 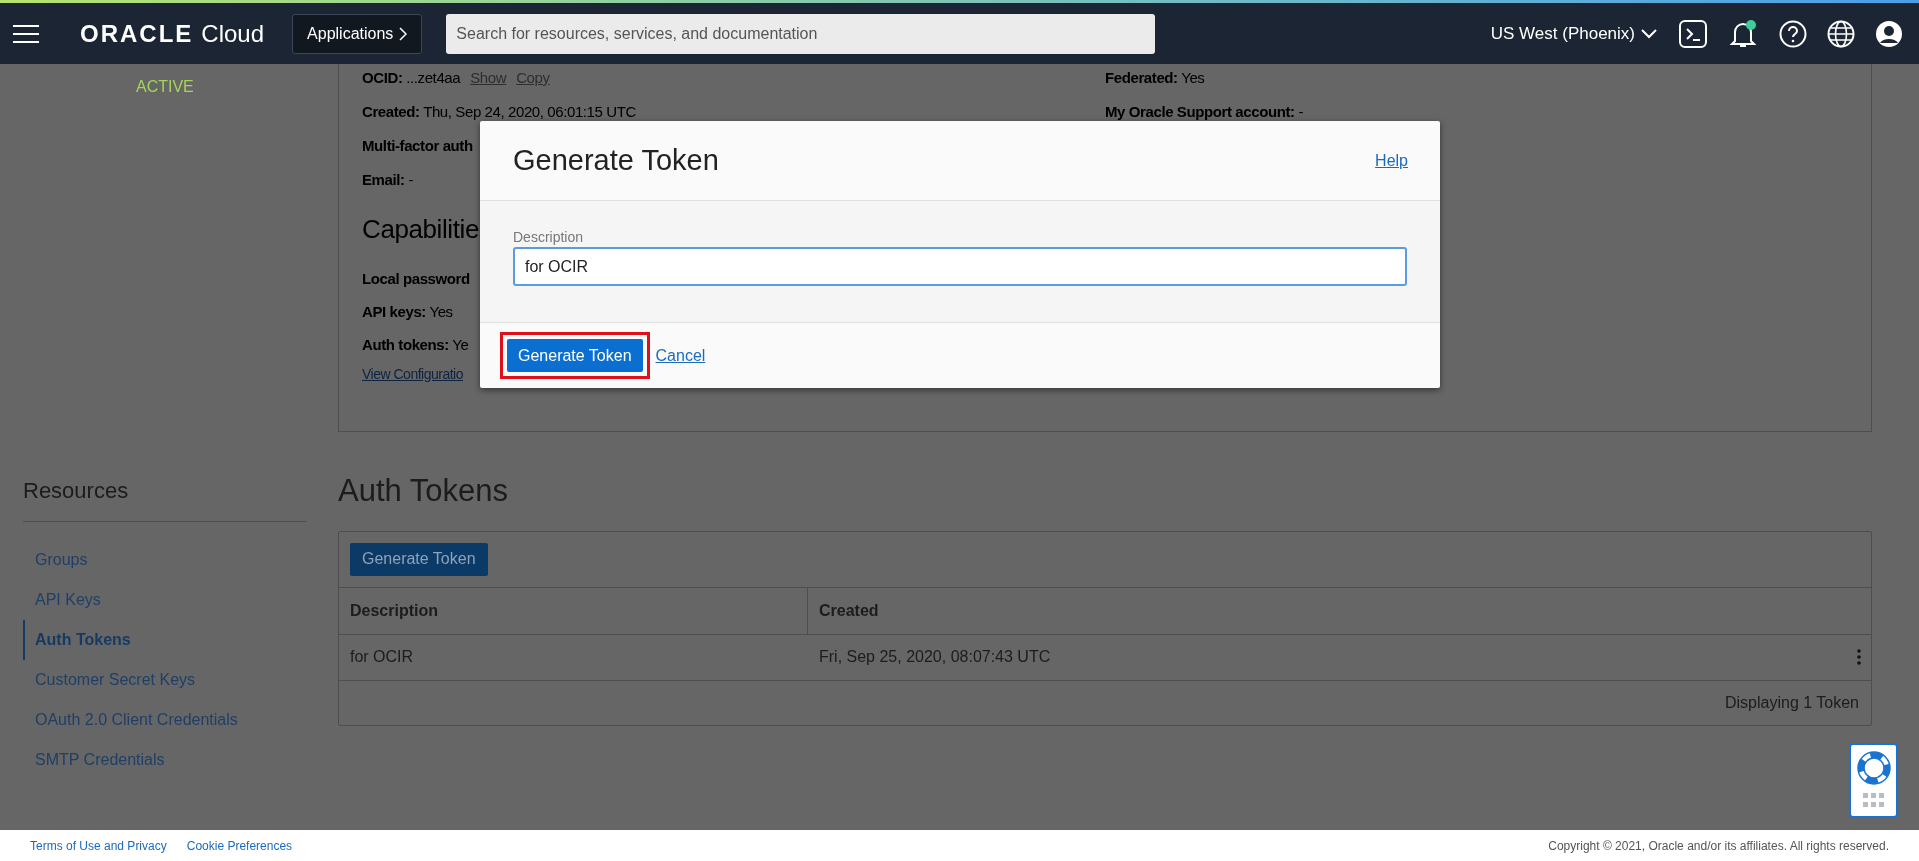 I want to click on table-cell-text: Fri, Sep 25, 2020, 08:07:43 UTC, so click(x=935, y=657).